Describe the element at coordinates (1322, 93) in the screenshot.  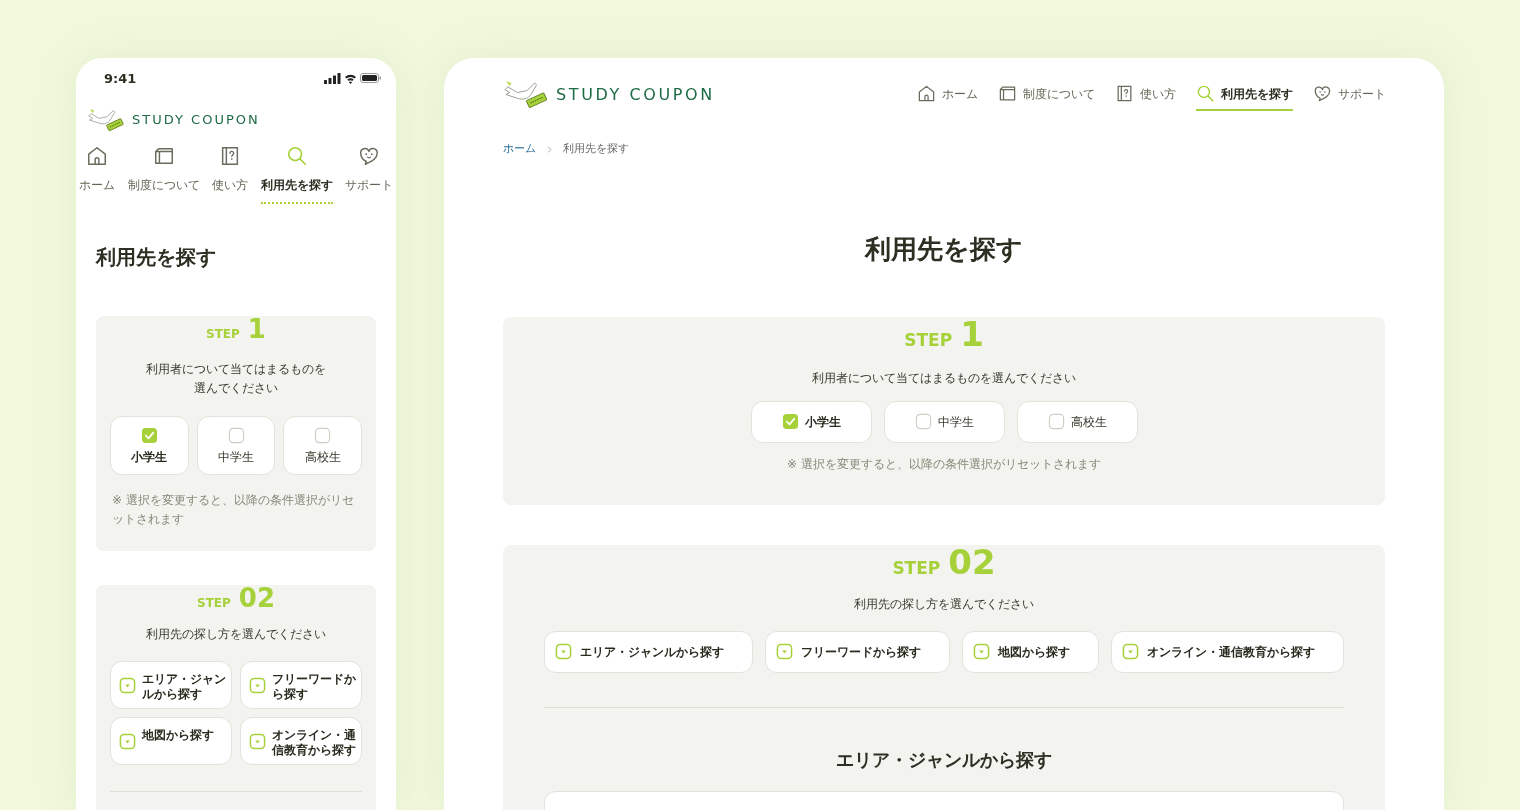
I see `heart-face-icon` at that location.